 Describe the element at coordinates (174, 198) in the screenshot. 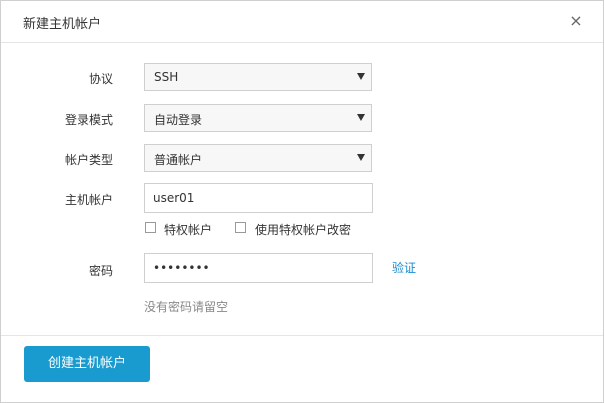

I see `host-account-value: user01` at that location.